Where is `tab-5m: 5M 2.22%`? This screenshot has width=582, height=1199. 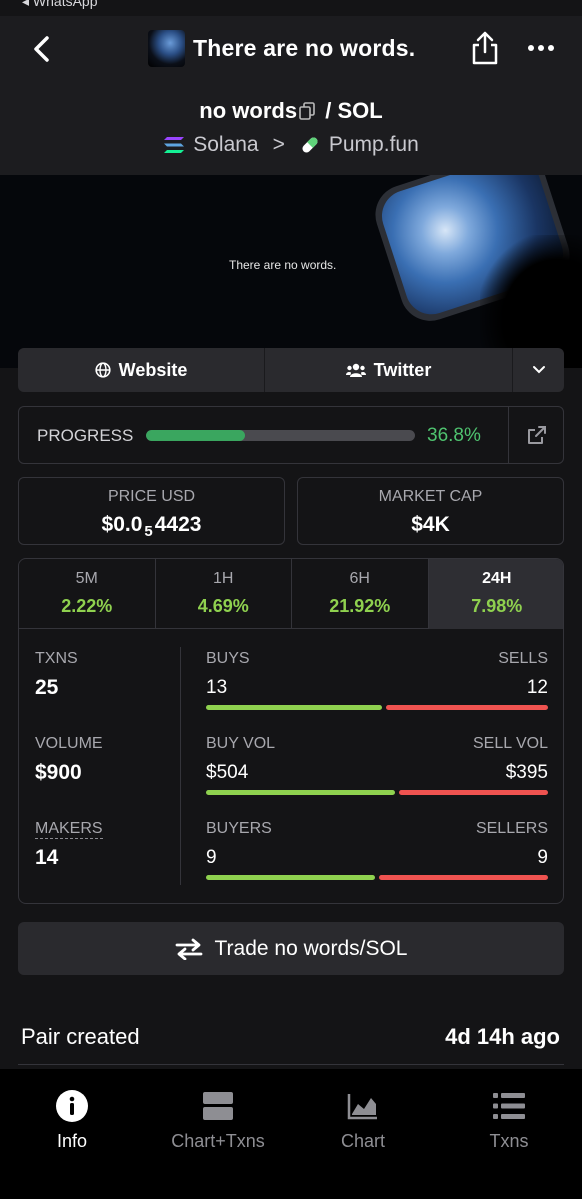
tab-5m: 5M 2.22% is located at coordinates (87, 594).